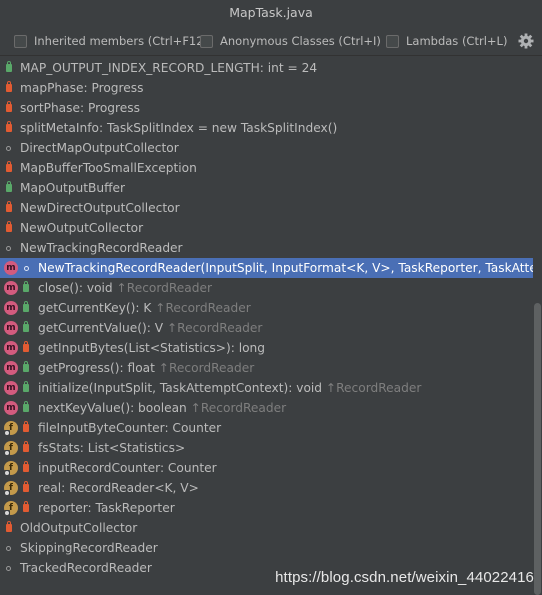 Image resolution: width=542 pixels, height=595 pixels. I want to click on tree-row: MapOutputBuffer, so click(271, 188).